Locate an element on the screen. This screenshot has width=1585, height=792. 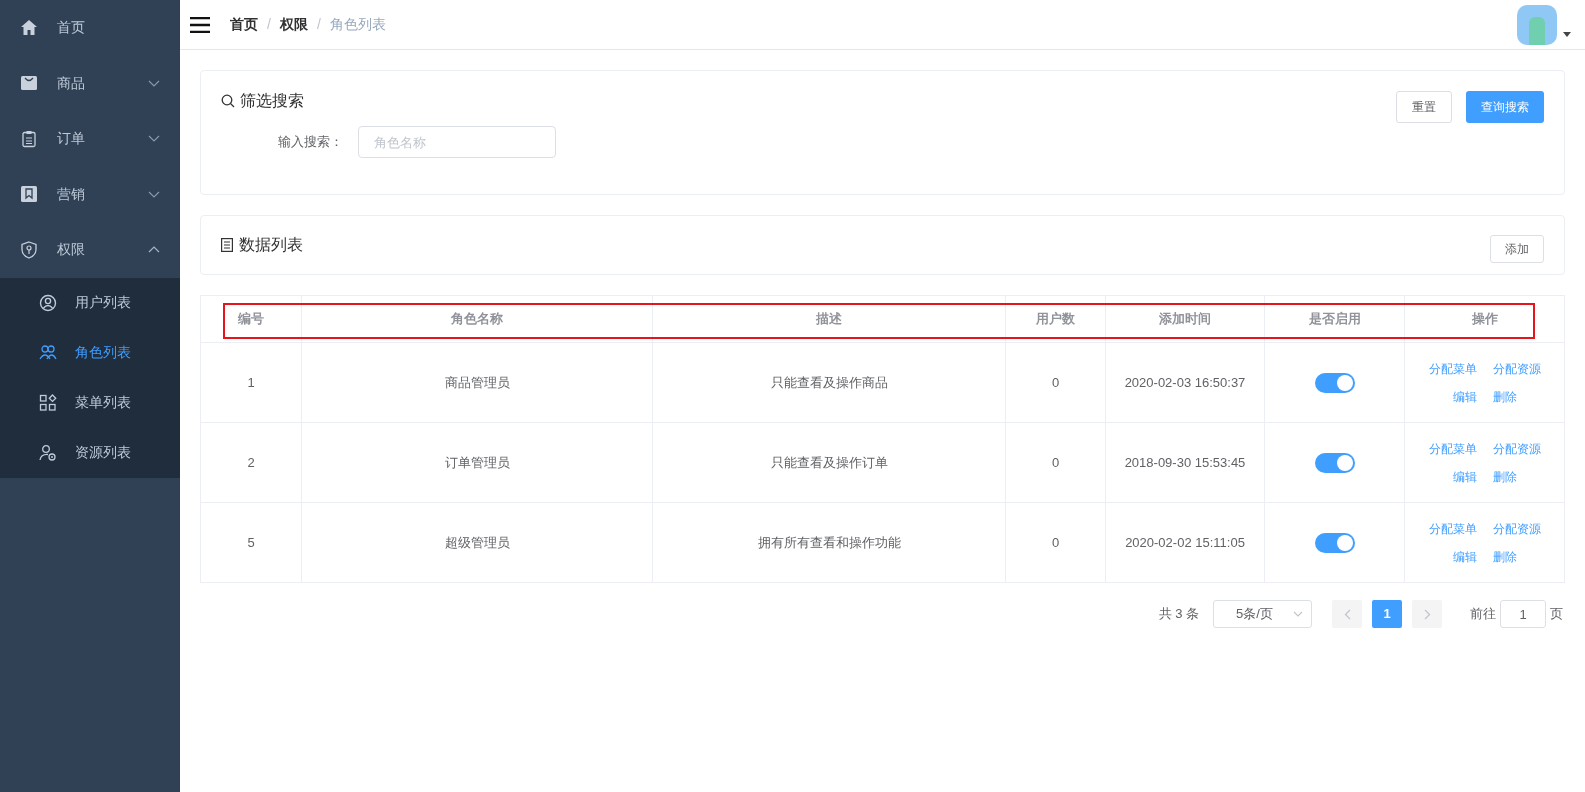
sidebar-item: 商品 is located at coordinates (90, 83).